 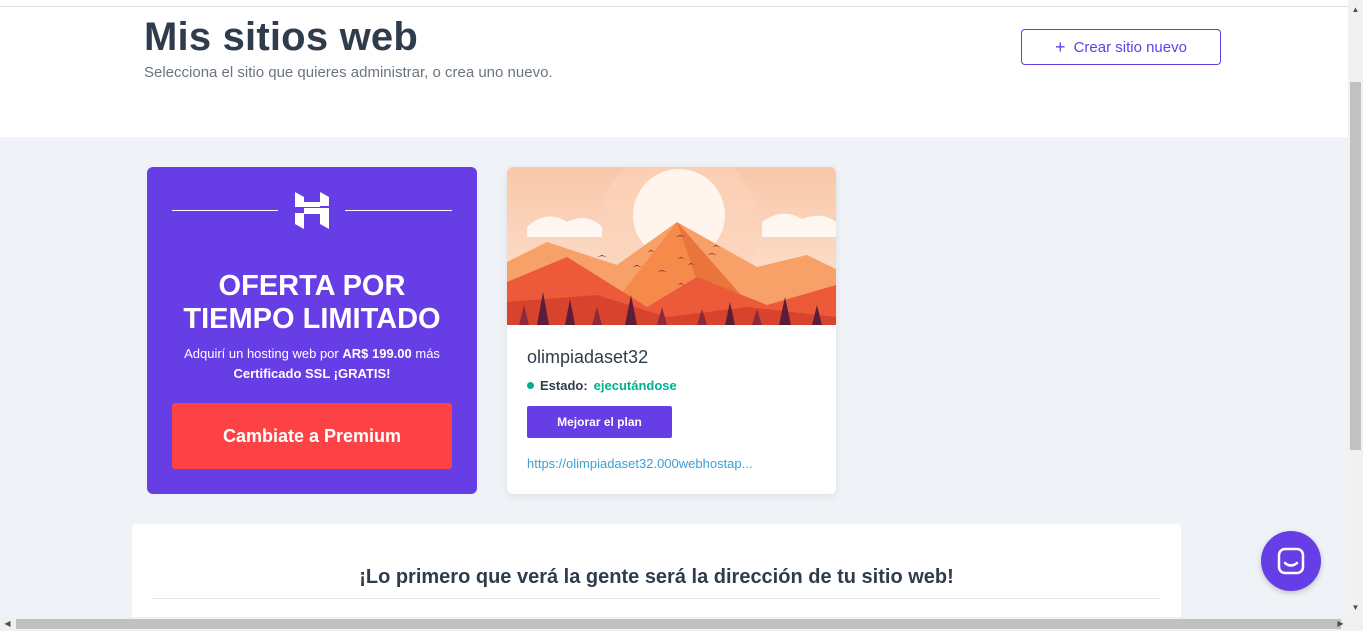 I want to click on status-label: Estado:, so click(x=564, y=385).